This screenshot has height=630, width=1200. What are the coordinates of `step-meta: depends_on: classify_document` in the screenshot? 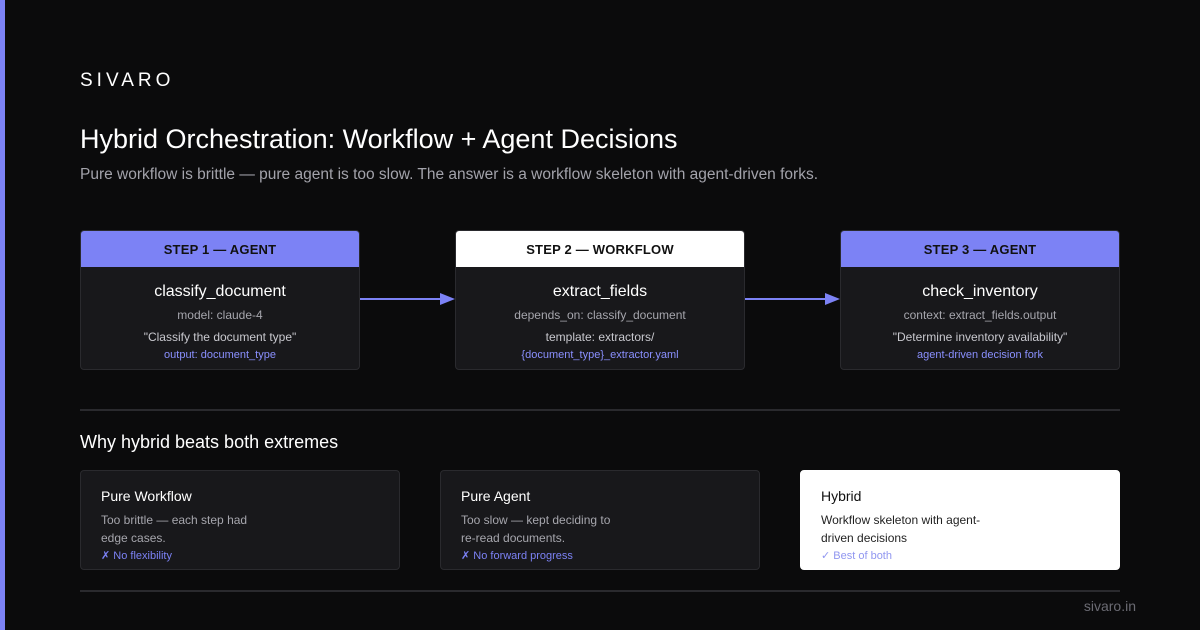 It's located at (600, 315).